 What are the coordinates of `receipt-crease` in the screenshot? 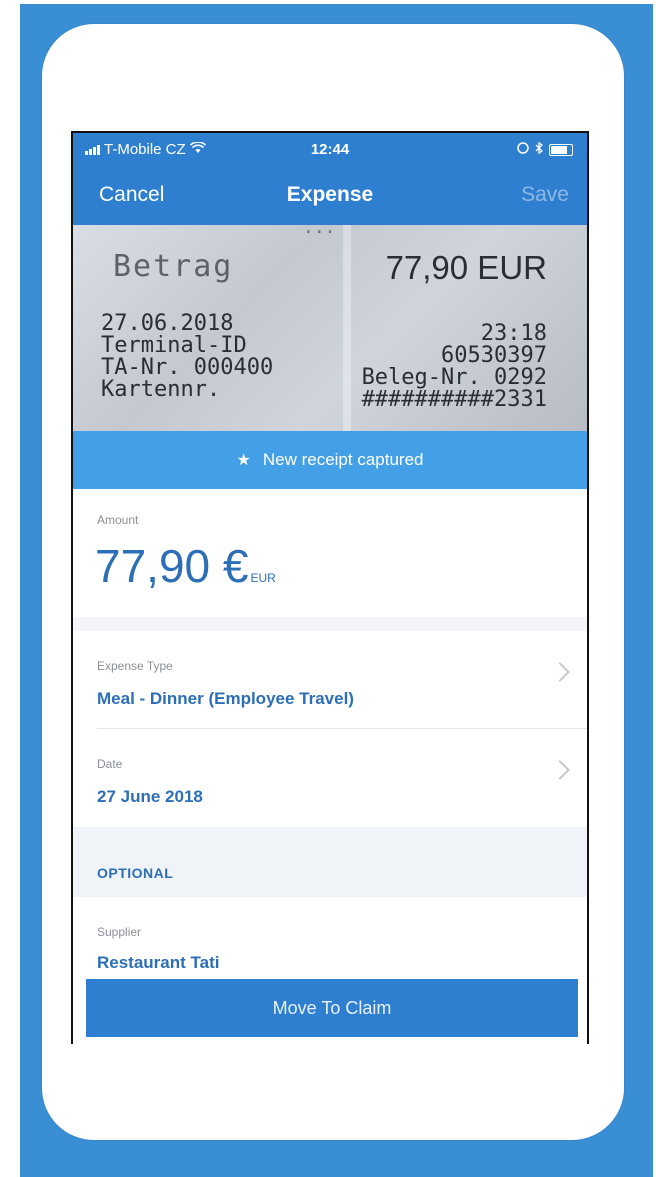 It's located at (347, 328).